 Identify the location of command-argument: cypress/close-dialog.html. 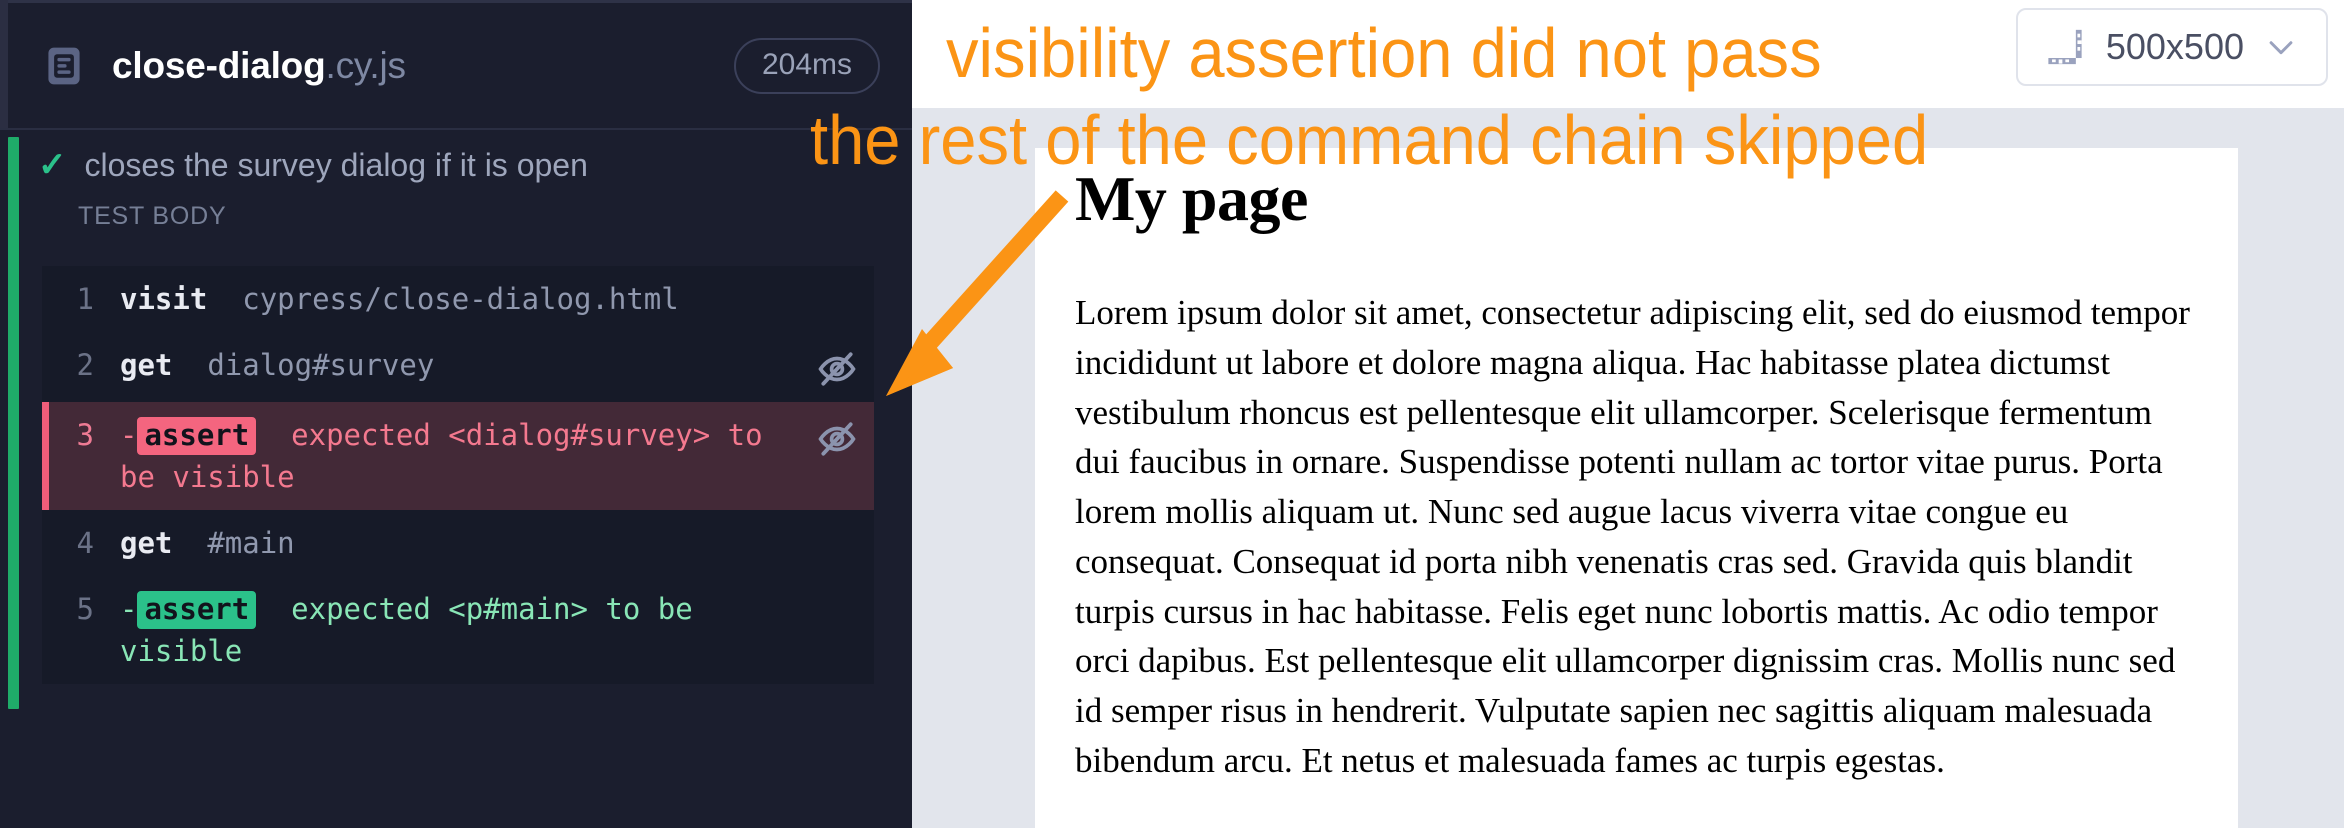
(460, 299).